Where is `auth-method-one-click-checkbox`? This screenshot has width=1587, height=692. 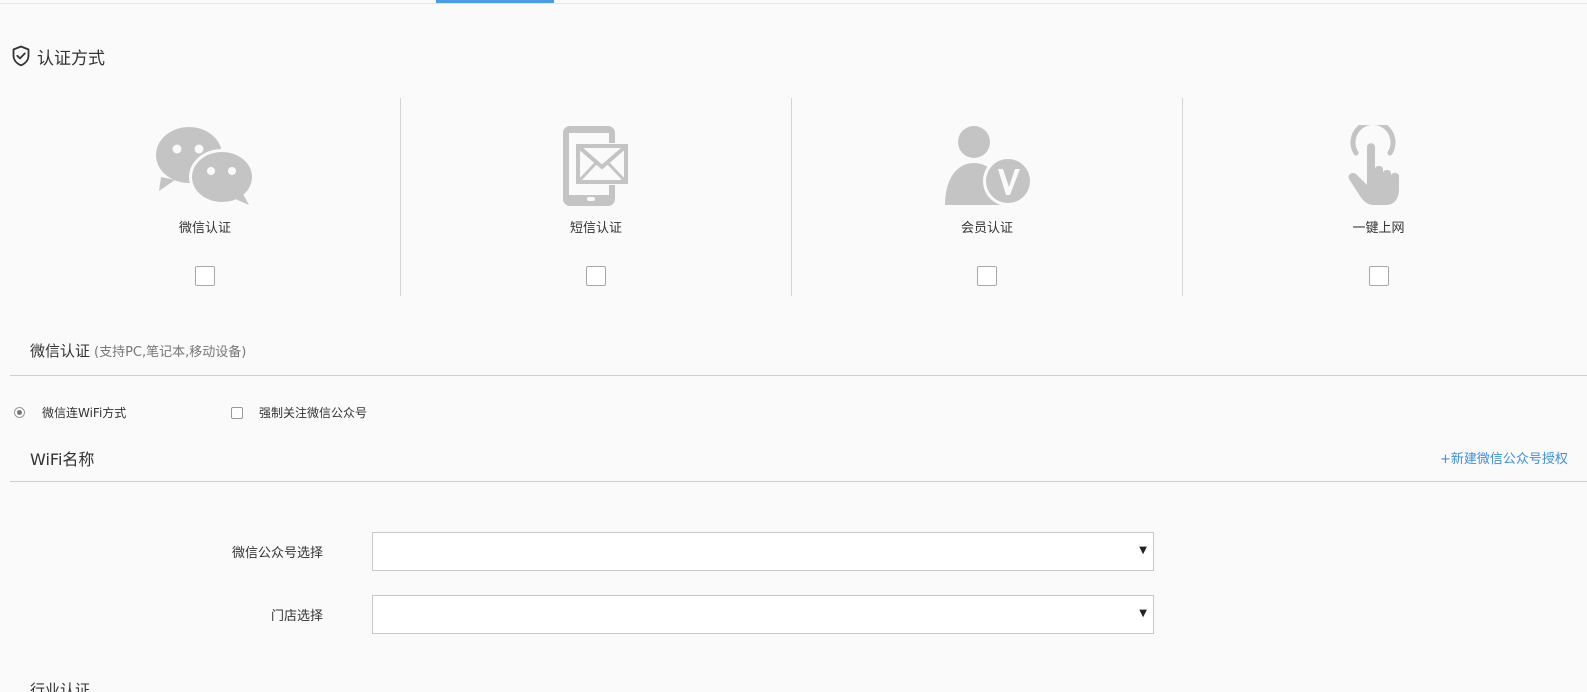 auth-method-one-click-checkbox is located at coordinates (1378, 276).